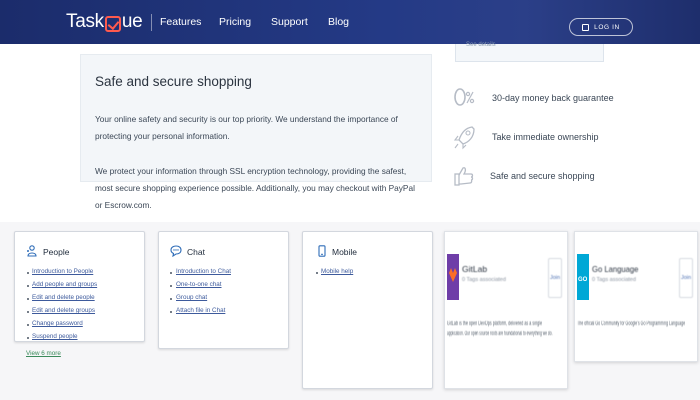 This screenshot has height=400, width=700. Describe the element at coordinates (57, 323) in the screenshot. I see `link-change-password: Change password` at that location.